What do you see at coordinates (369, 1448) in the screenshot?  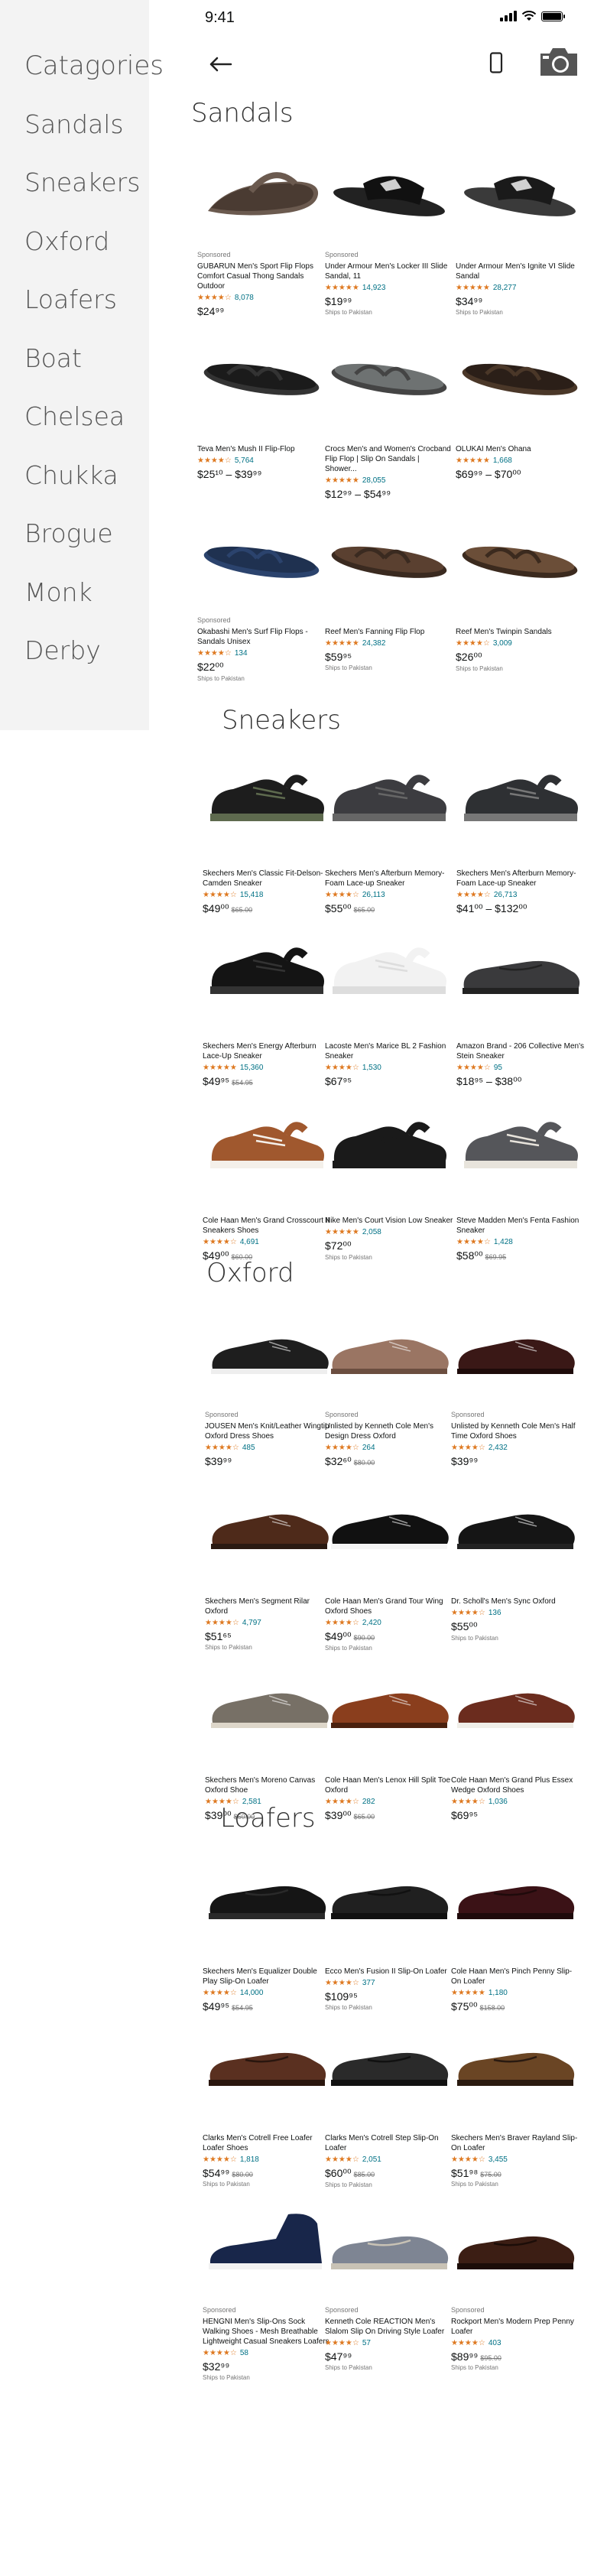 I see `review-count: 264` at bounding box center [369, 1448].